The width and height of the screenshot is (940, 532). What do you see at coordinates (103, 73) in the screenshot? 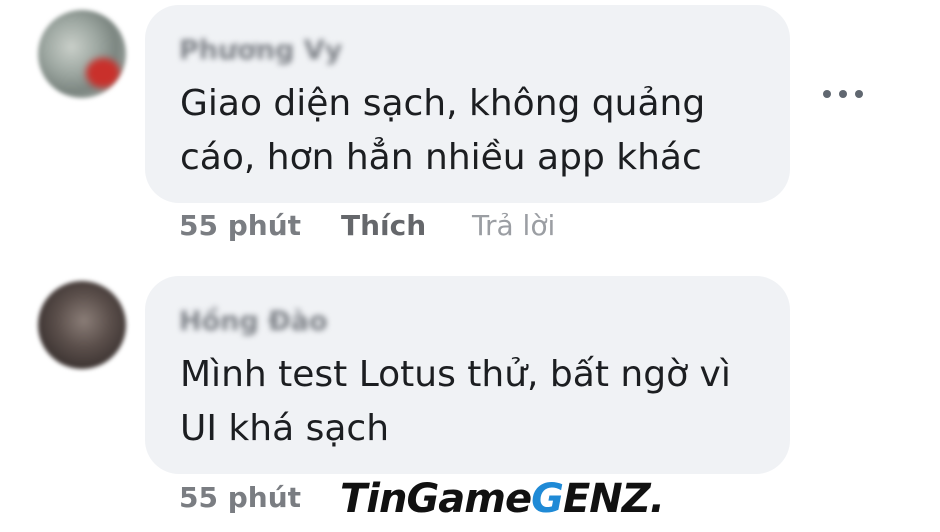
I see `avatar-image-detail` at bounding box center [103, 73].